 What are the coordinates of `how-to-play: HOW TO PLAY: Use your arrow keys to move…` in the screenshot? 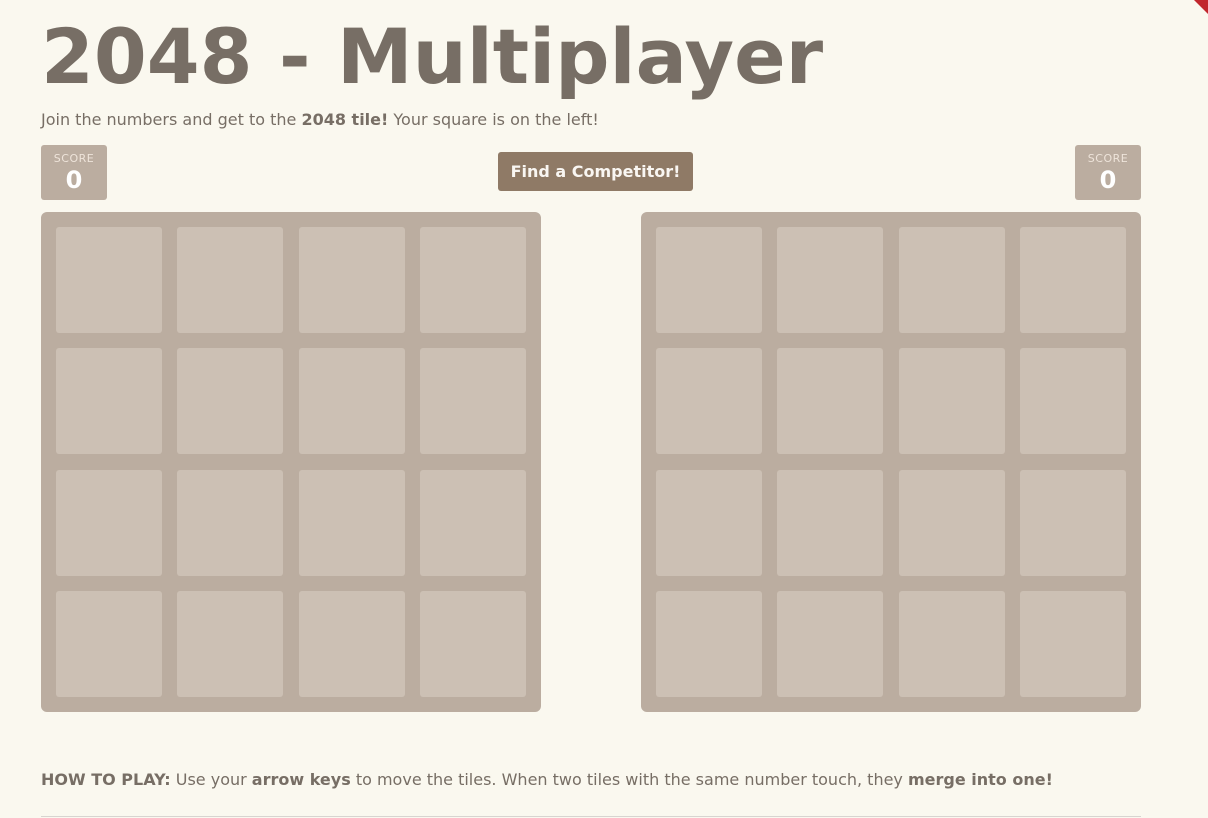 It's located at (547, 780).